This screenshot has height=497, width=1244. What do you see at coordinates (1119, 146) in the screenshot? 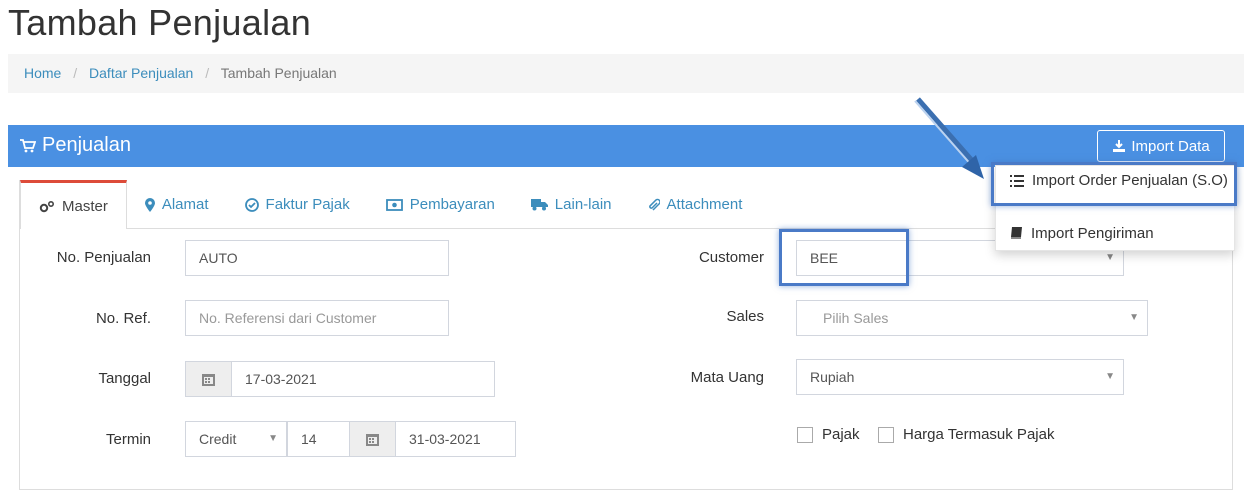
I see `download-icon` at bounding box center [1119, 146].